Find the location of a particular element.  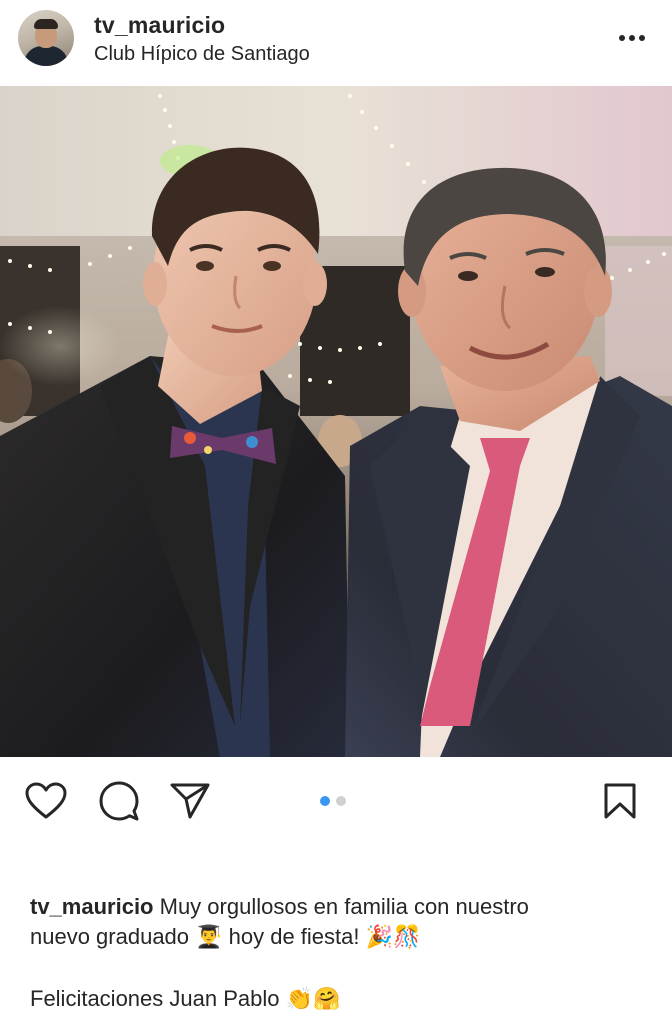

comment-button is located at coordinates (119, 801).